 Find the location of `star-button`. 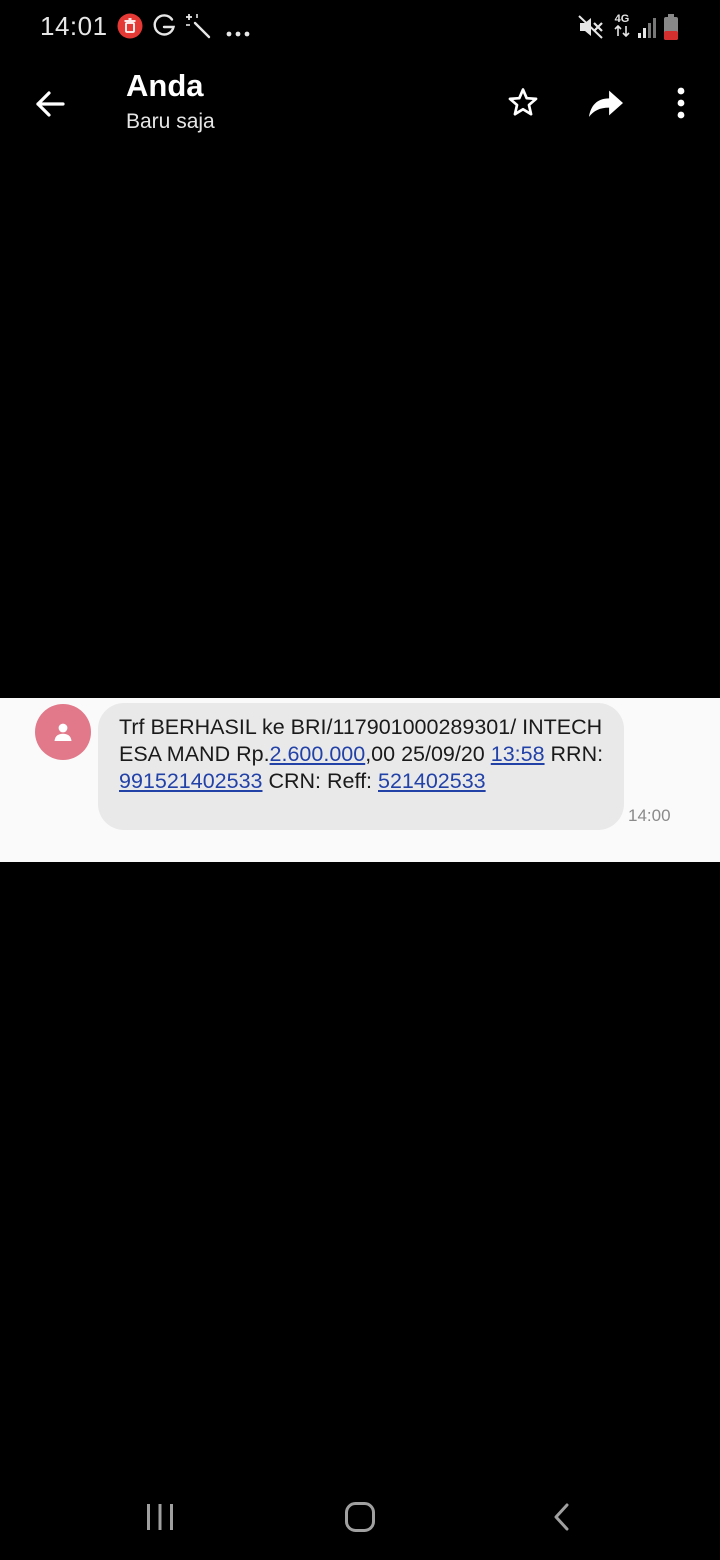

star-button is located at coordinates (523, 103).